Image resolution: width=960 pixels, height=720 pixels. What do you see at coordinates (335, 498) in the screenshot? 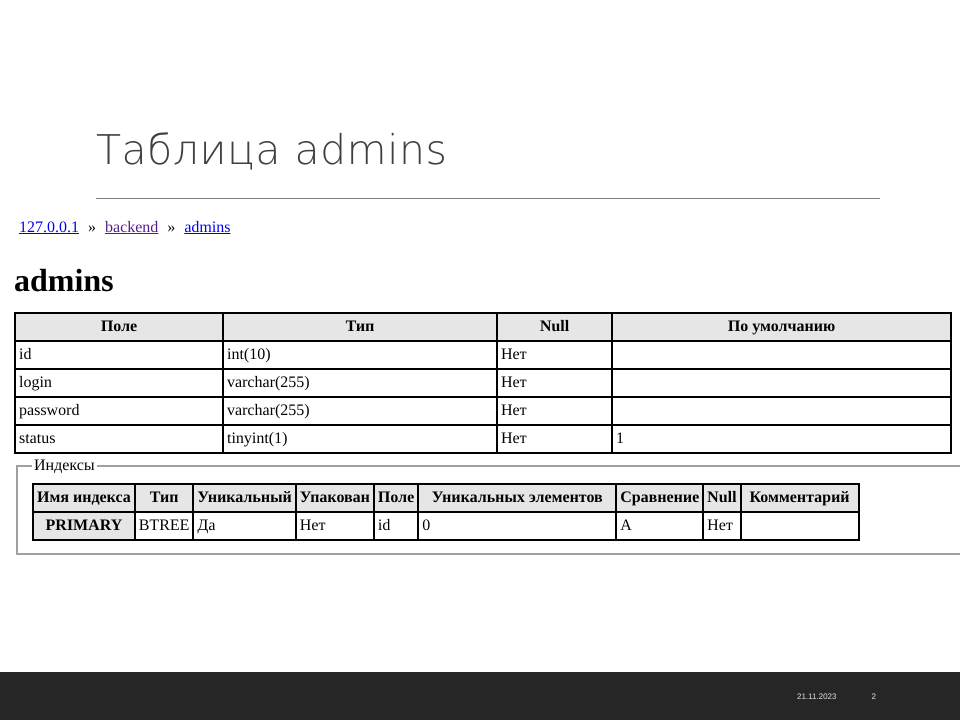
I see `column-header: Упакован` at bounding box center [335, 498].